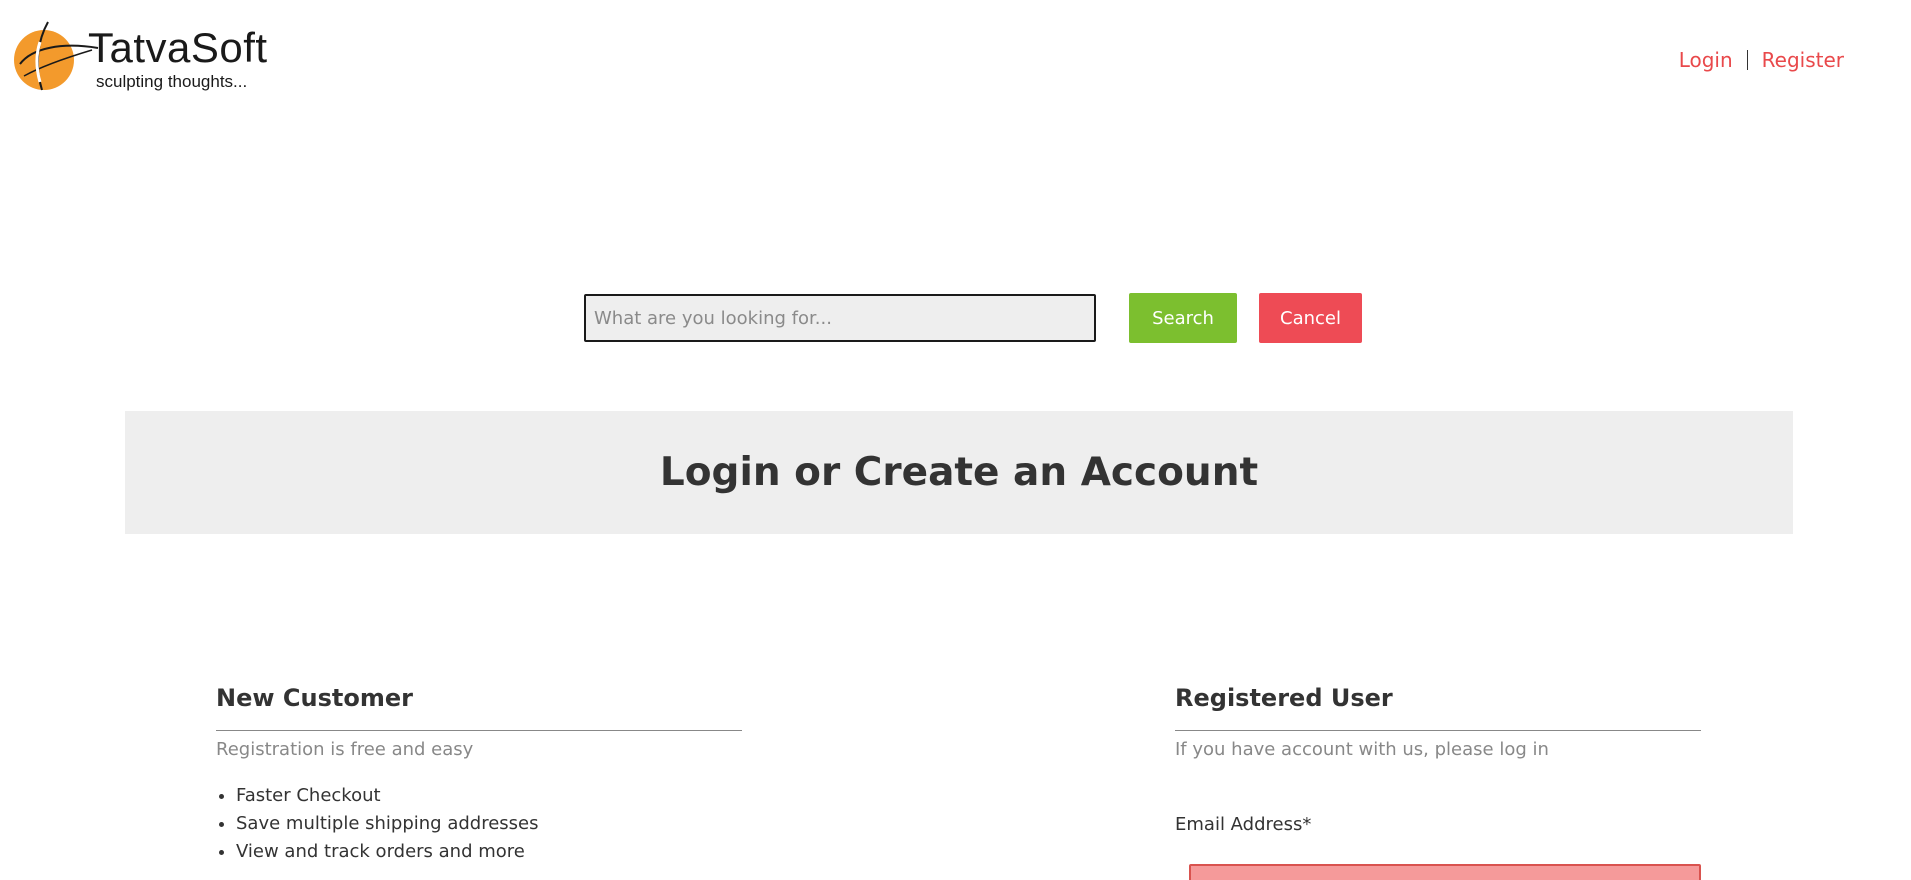 This screenshot has width=1911, height=880. Describe the element at coordinates (1284, 698) in the screenshot. I see `registered-user-title: Registered User` at that location.